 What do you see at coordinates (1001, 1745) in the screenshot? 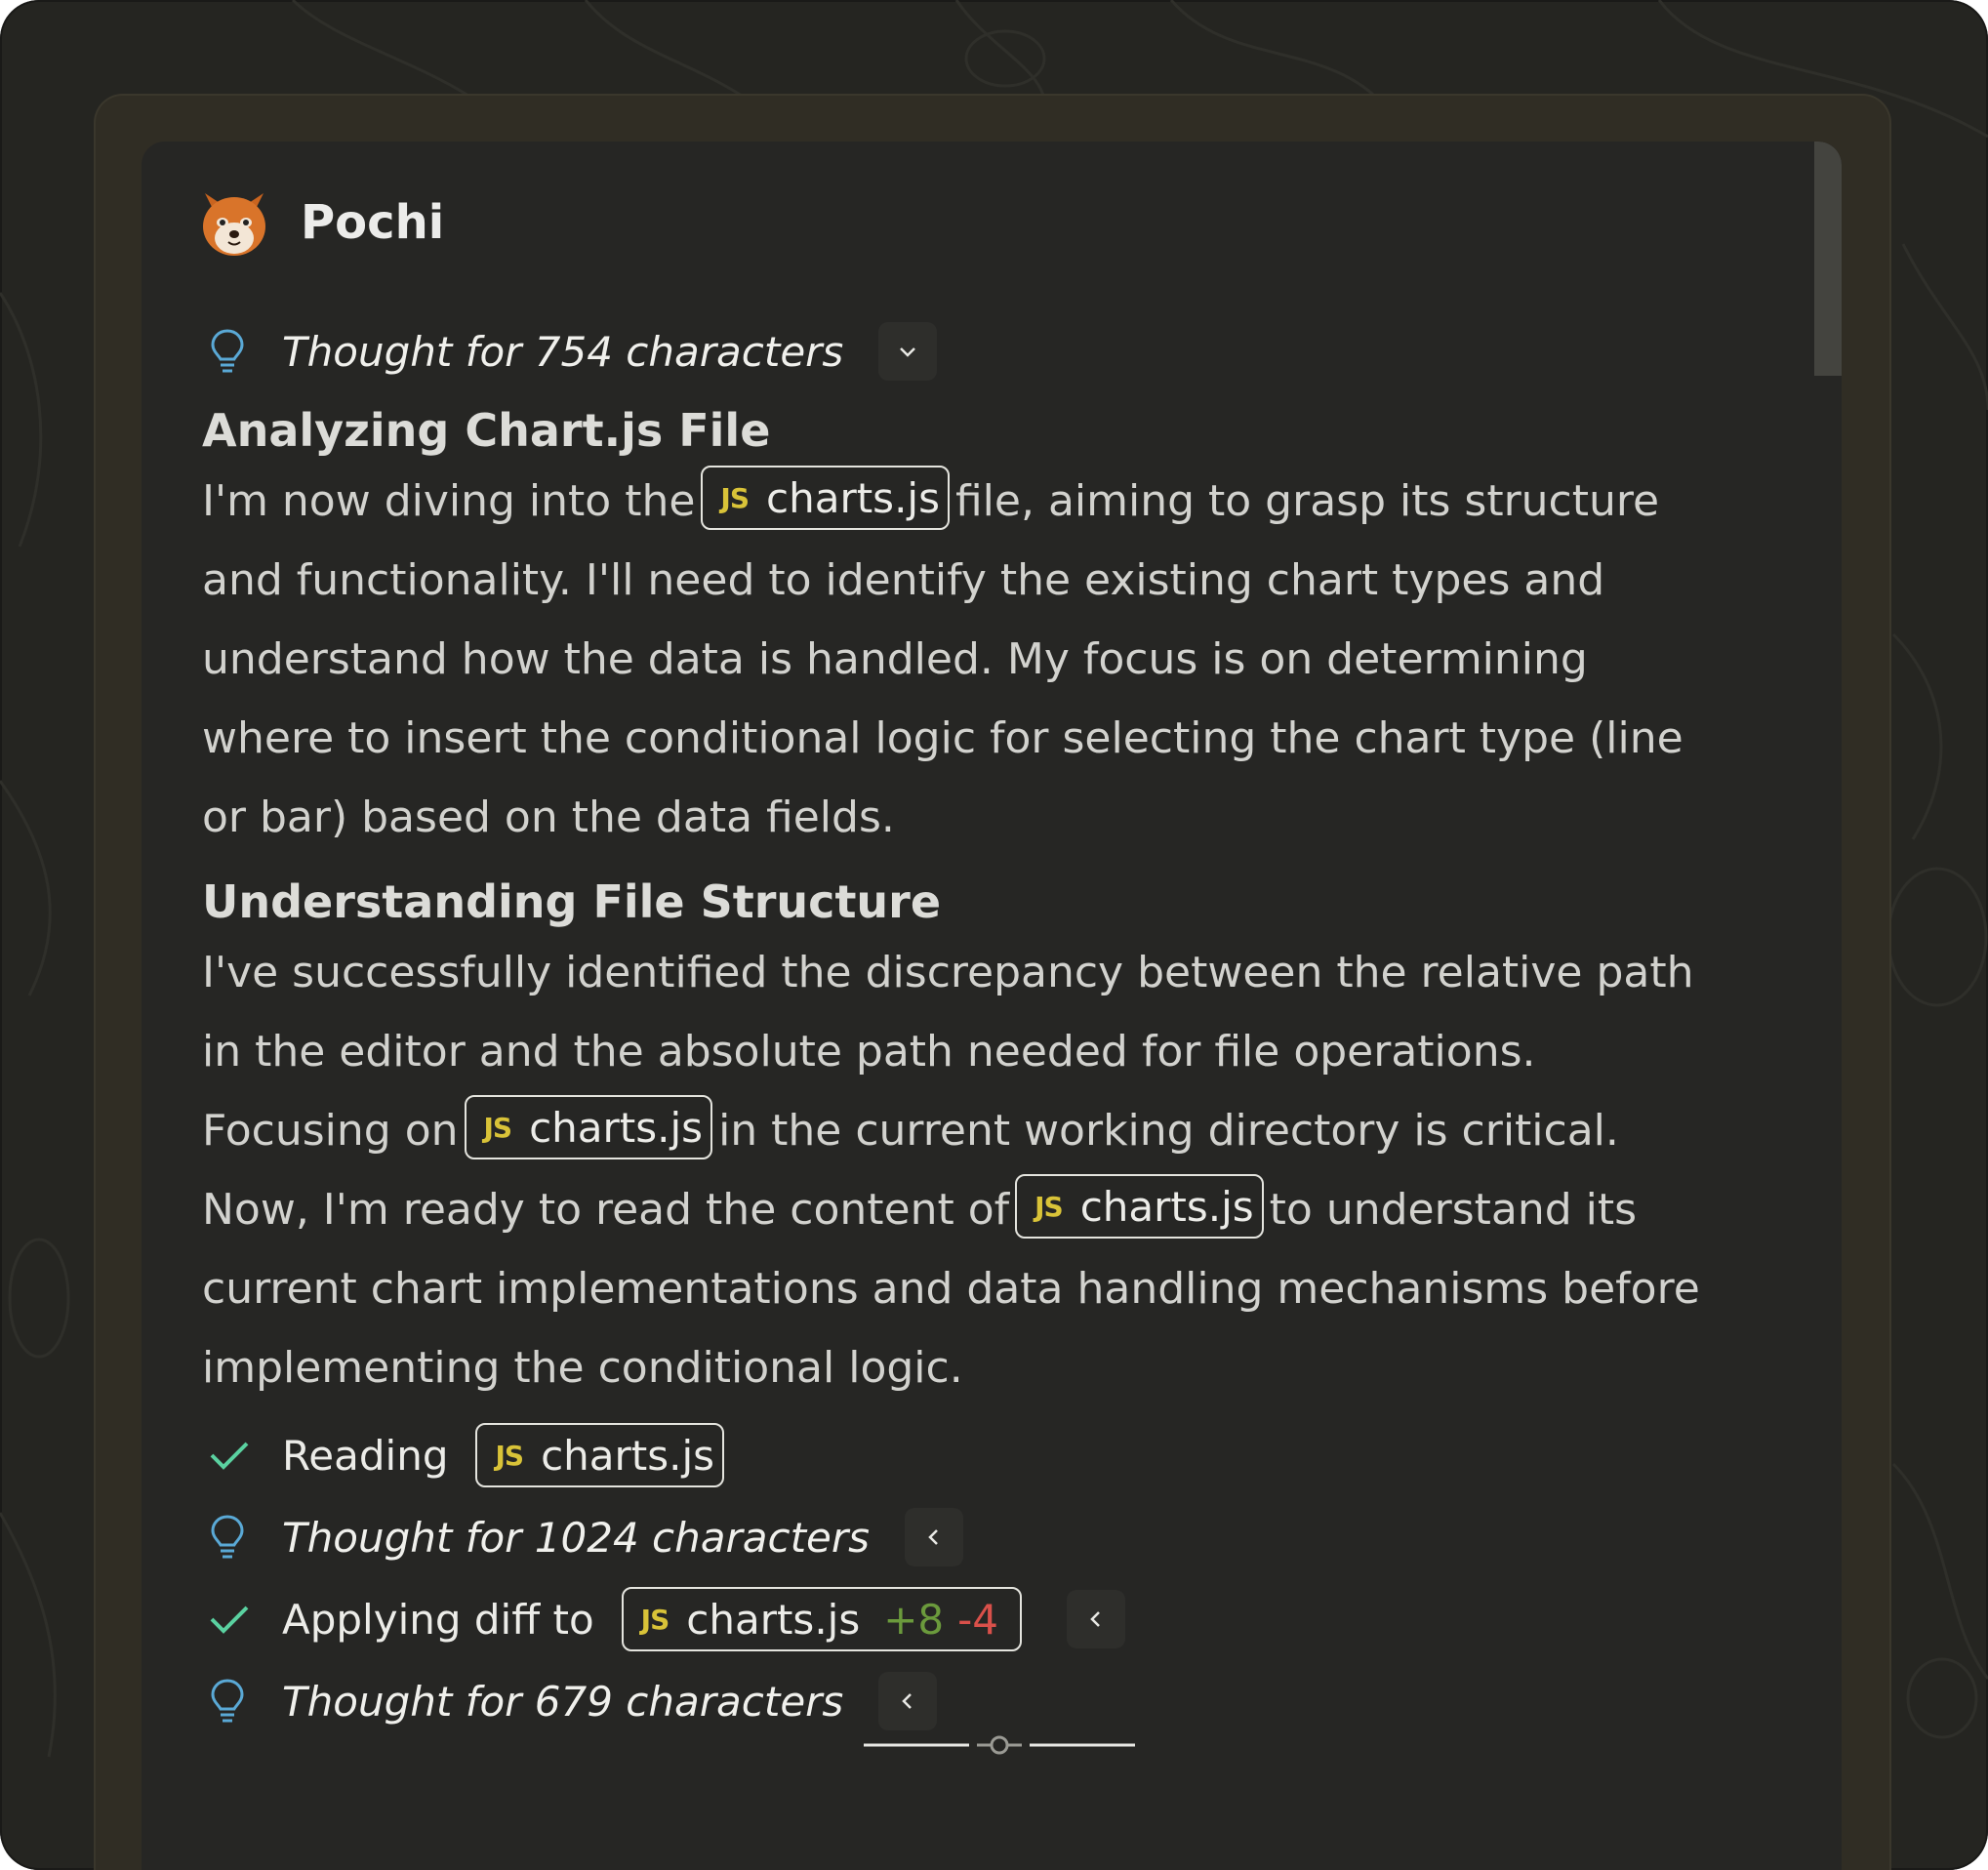
I see `resize-handle-icon` at bounding box center [1001, 1745].